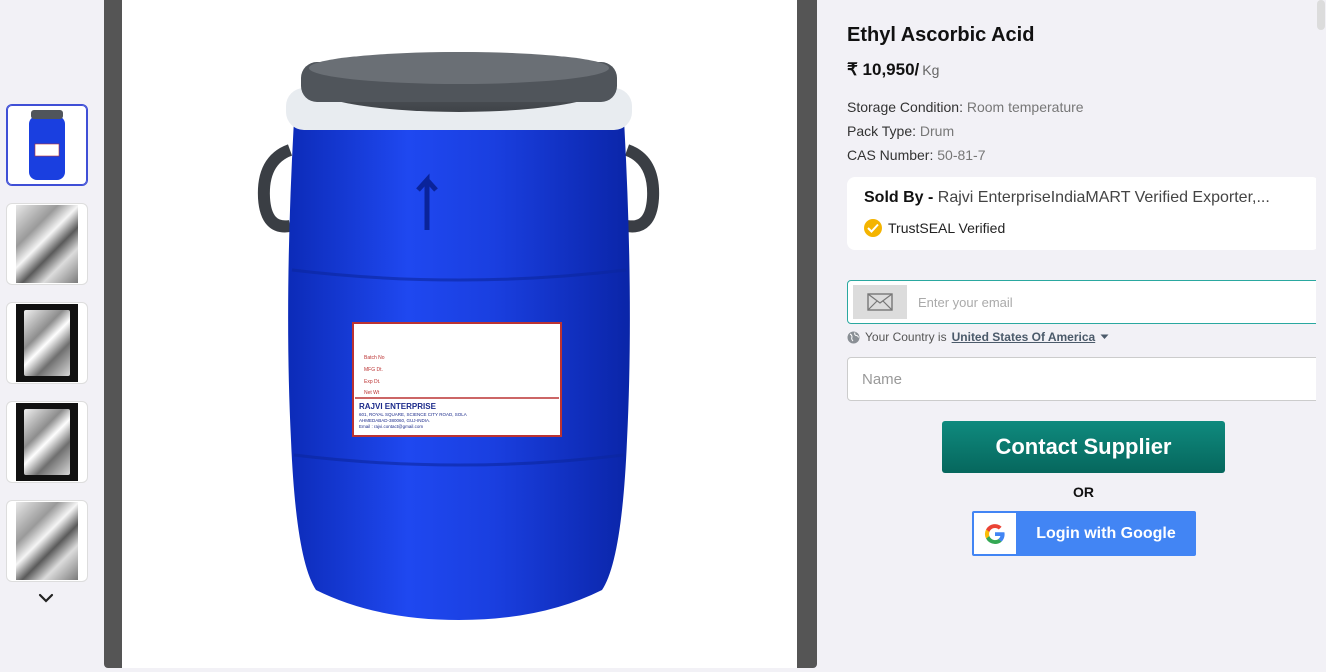  I want to click on spec-label: CAS Number:, so click(890, 155).